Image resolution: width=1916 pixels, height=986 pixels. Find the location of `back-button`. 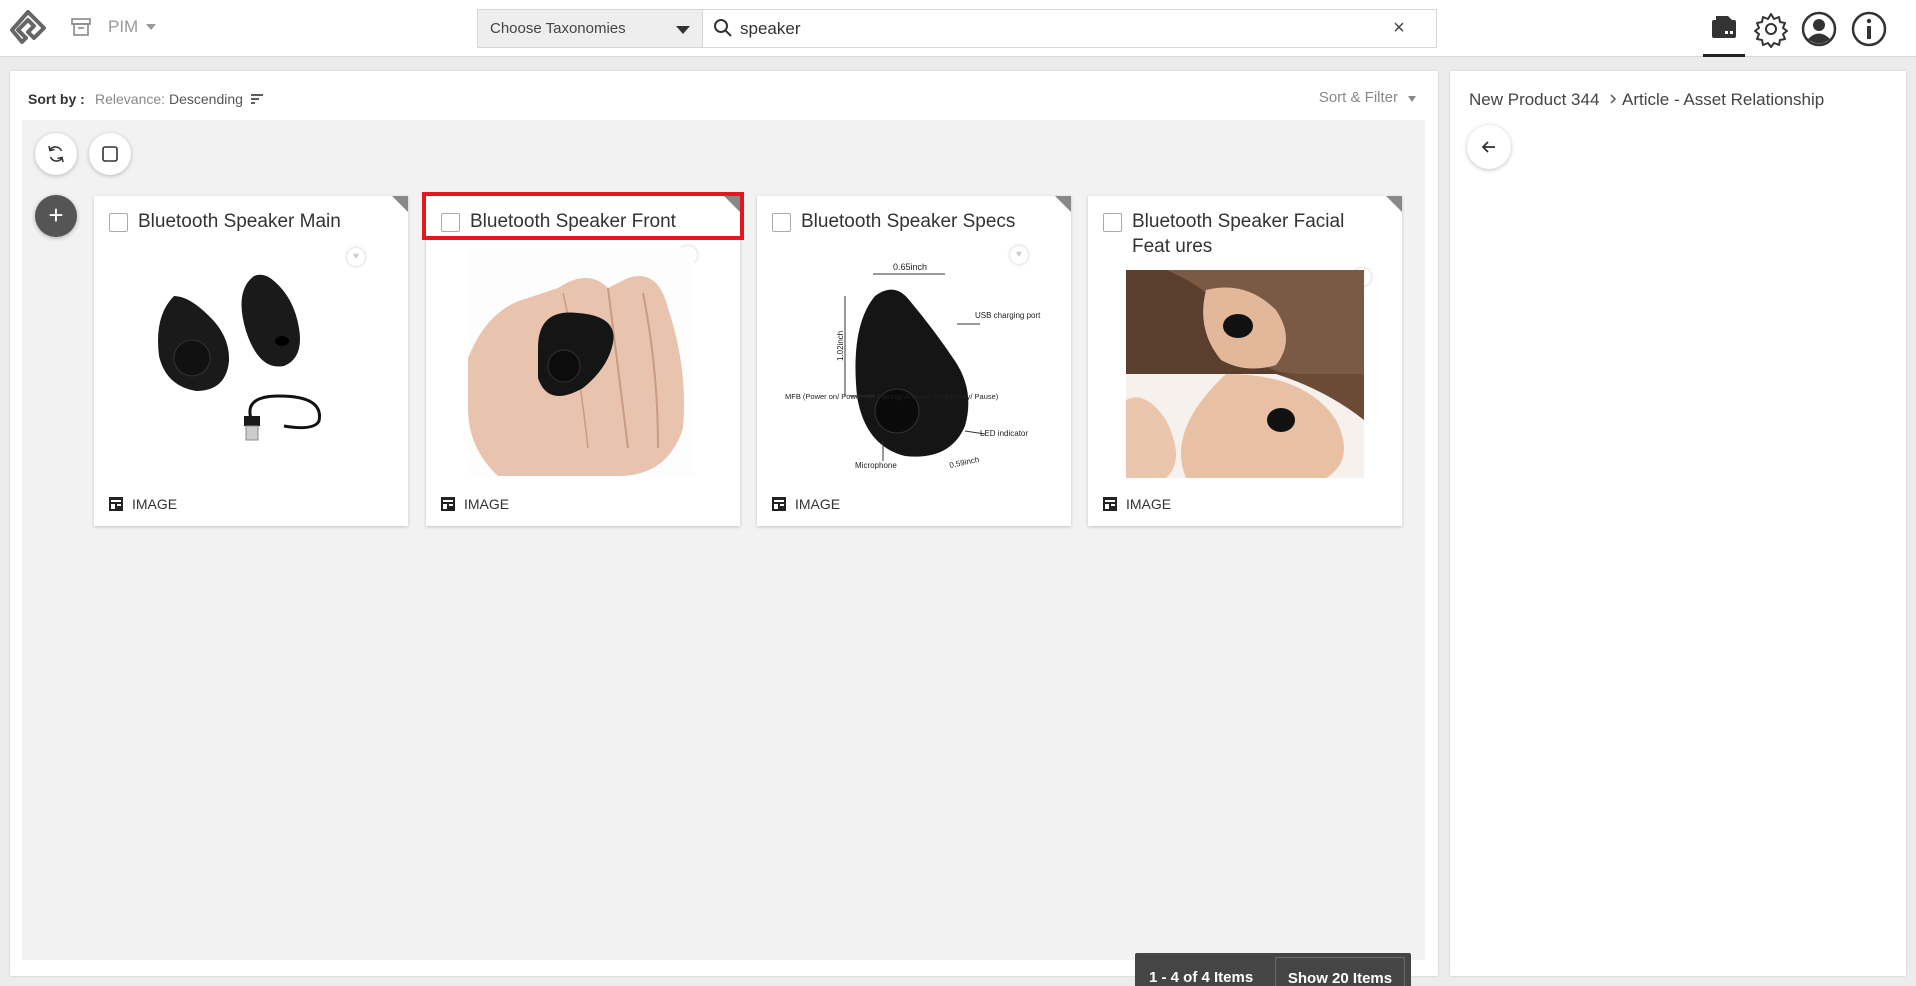

back-button is located at coordinates (1489, 147).